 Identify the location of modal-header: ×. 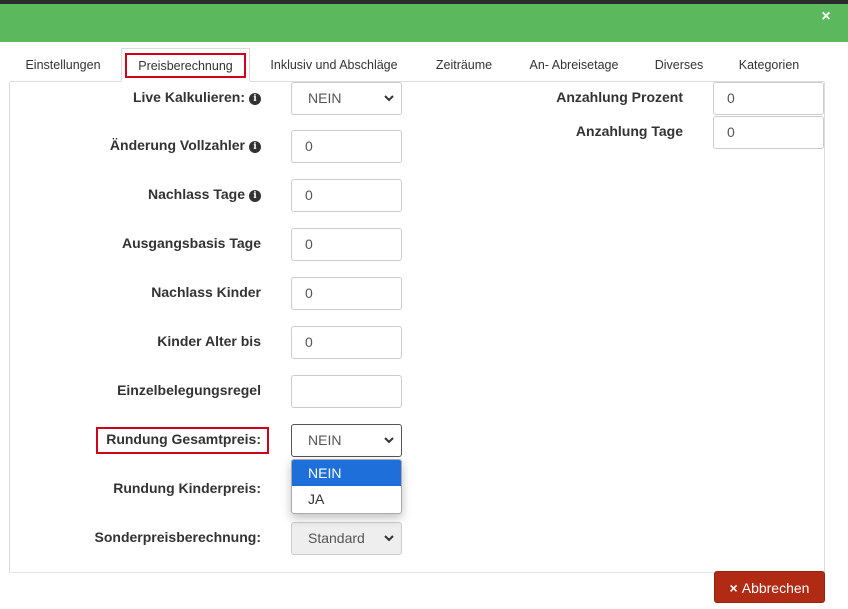
(424, 21).